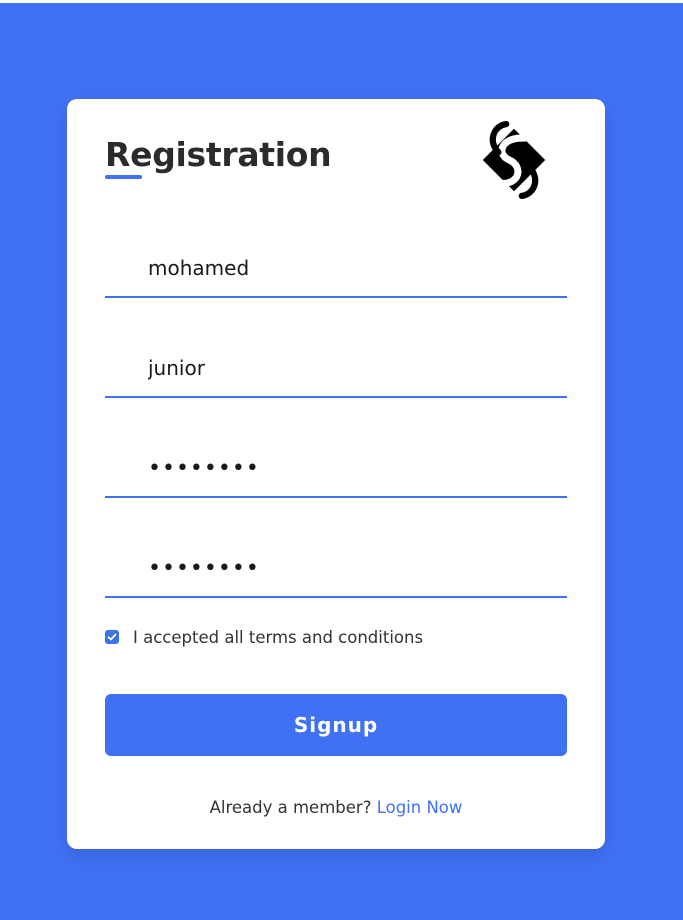  I want to click on title-underline, so click(123, 177).